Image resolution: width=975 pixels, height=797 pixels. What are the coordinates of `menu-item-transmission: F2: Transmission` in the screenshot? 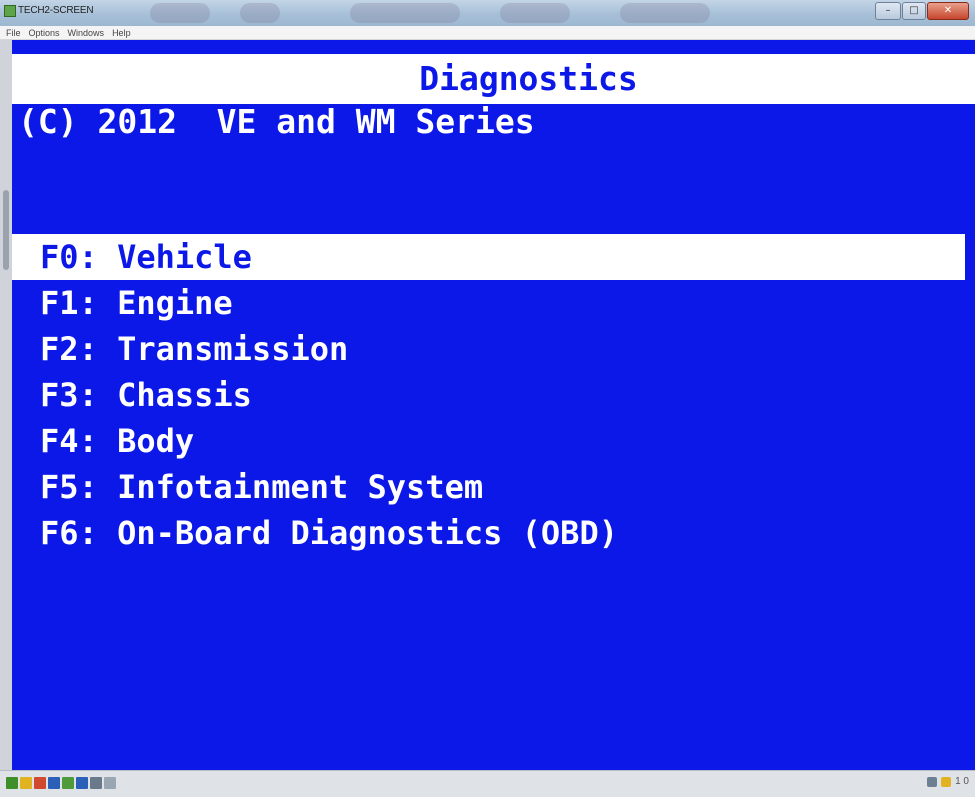 It's located at (493, 349).